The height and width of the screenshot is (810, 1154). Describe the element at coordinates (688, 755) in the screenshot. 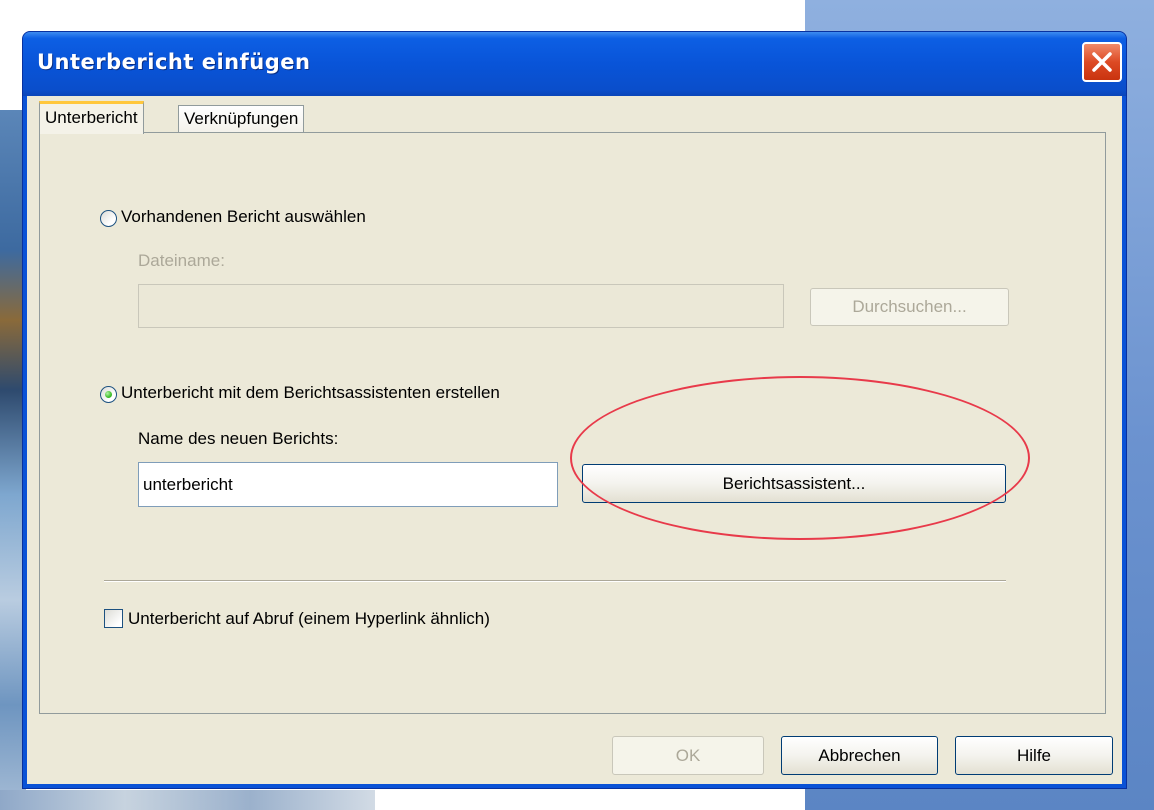

I see `ok-button: OK` at that location.